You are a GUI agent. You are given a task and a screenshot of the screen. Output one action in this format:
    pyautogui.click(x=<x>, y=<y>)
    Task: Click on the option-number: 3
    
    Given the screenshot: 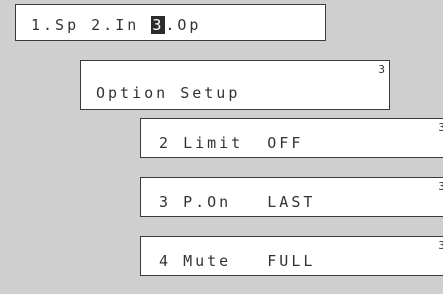 What is the action you would take?
    pyautogui.click(x=165, y=202)
    